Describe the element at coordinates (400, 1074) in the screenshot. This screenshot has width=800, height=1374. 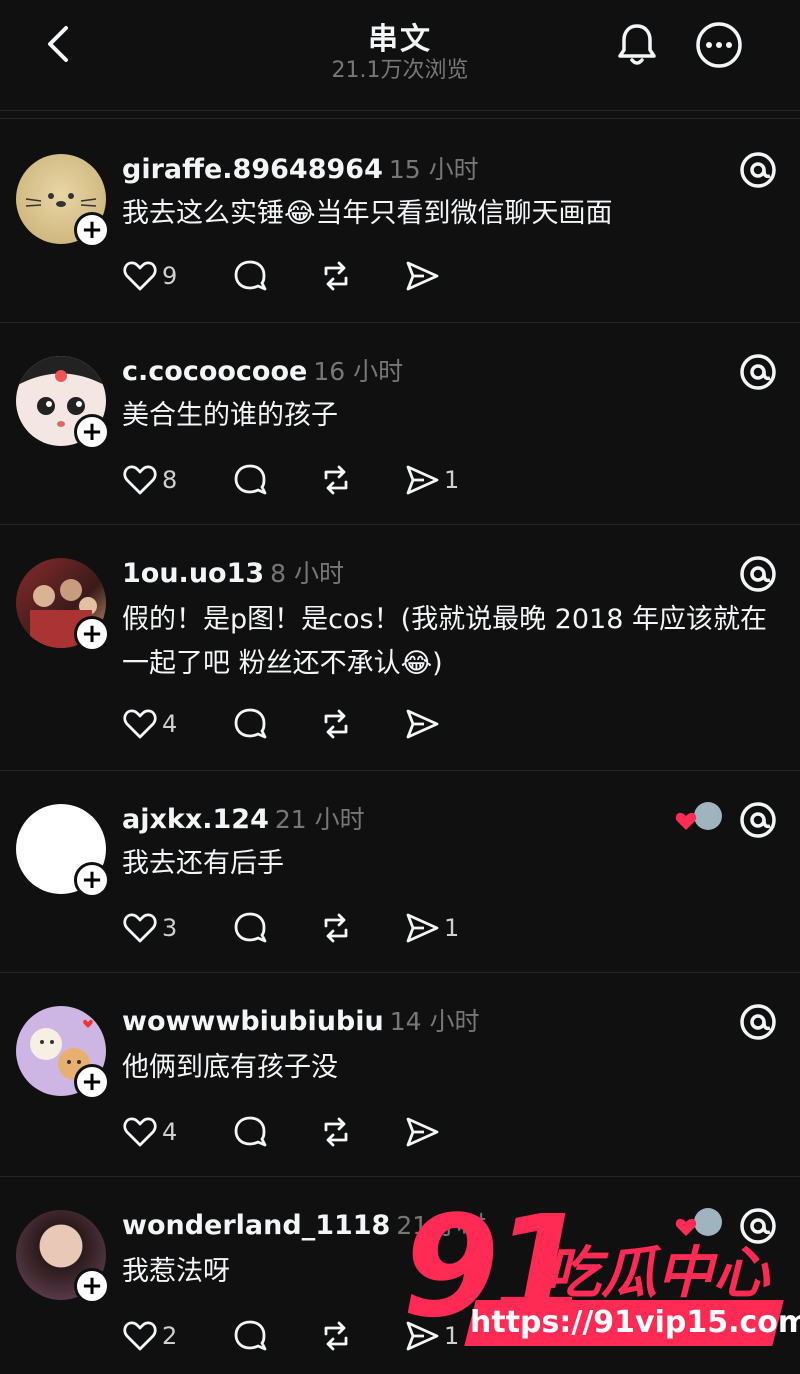
I see `post: + wowwwbiubiubiu 14 小时 他俩到底有孩子没 4` at that location.